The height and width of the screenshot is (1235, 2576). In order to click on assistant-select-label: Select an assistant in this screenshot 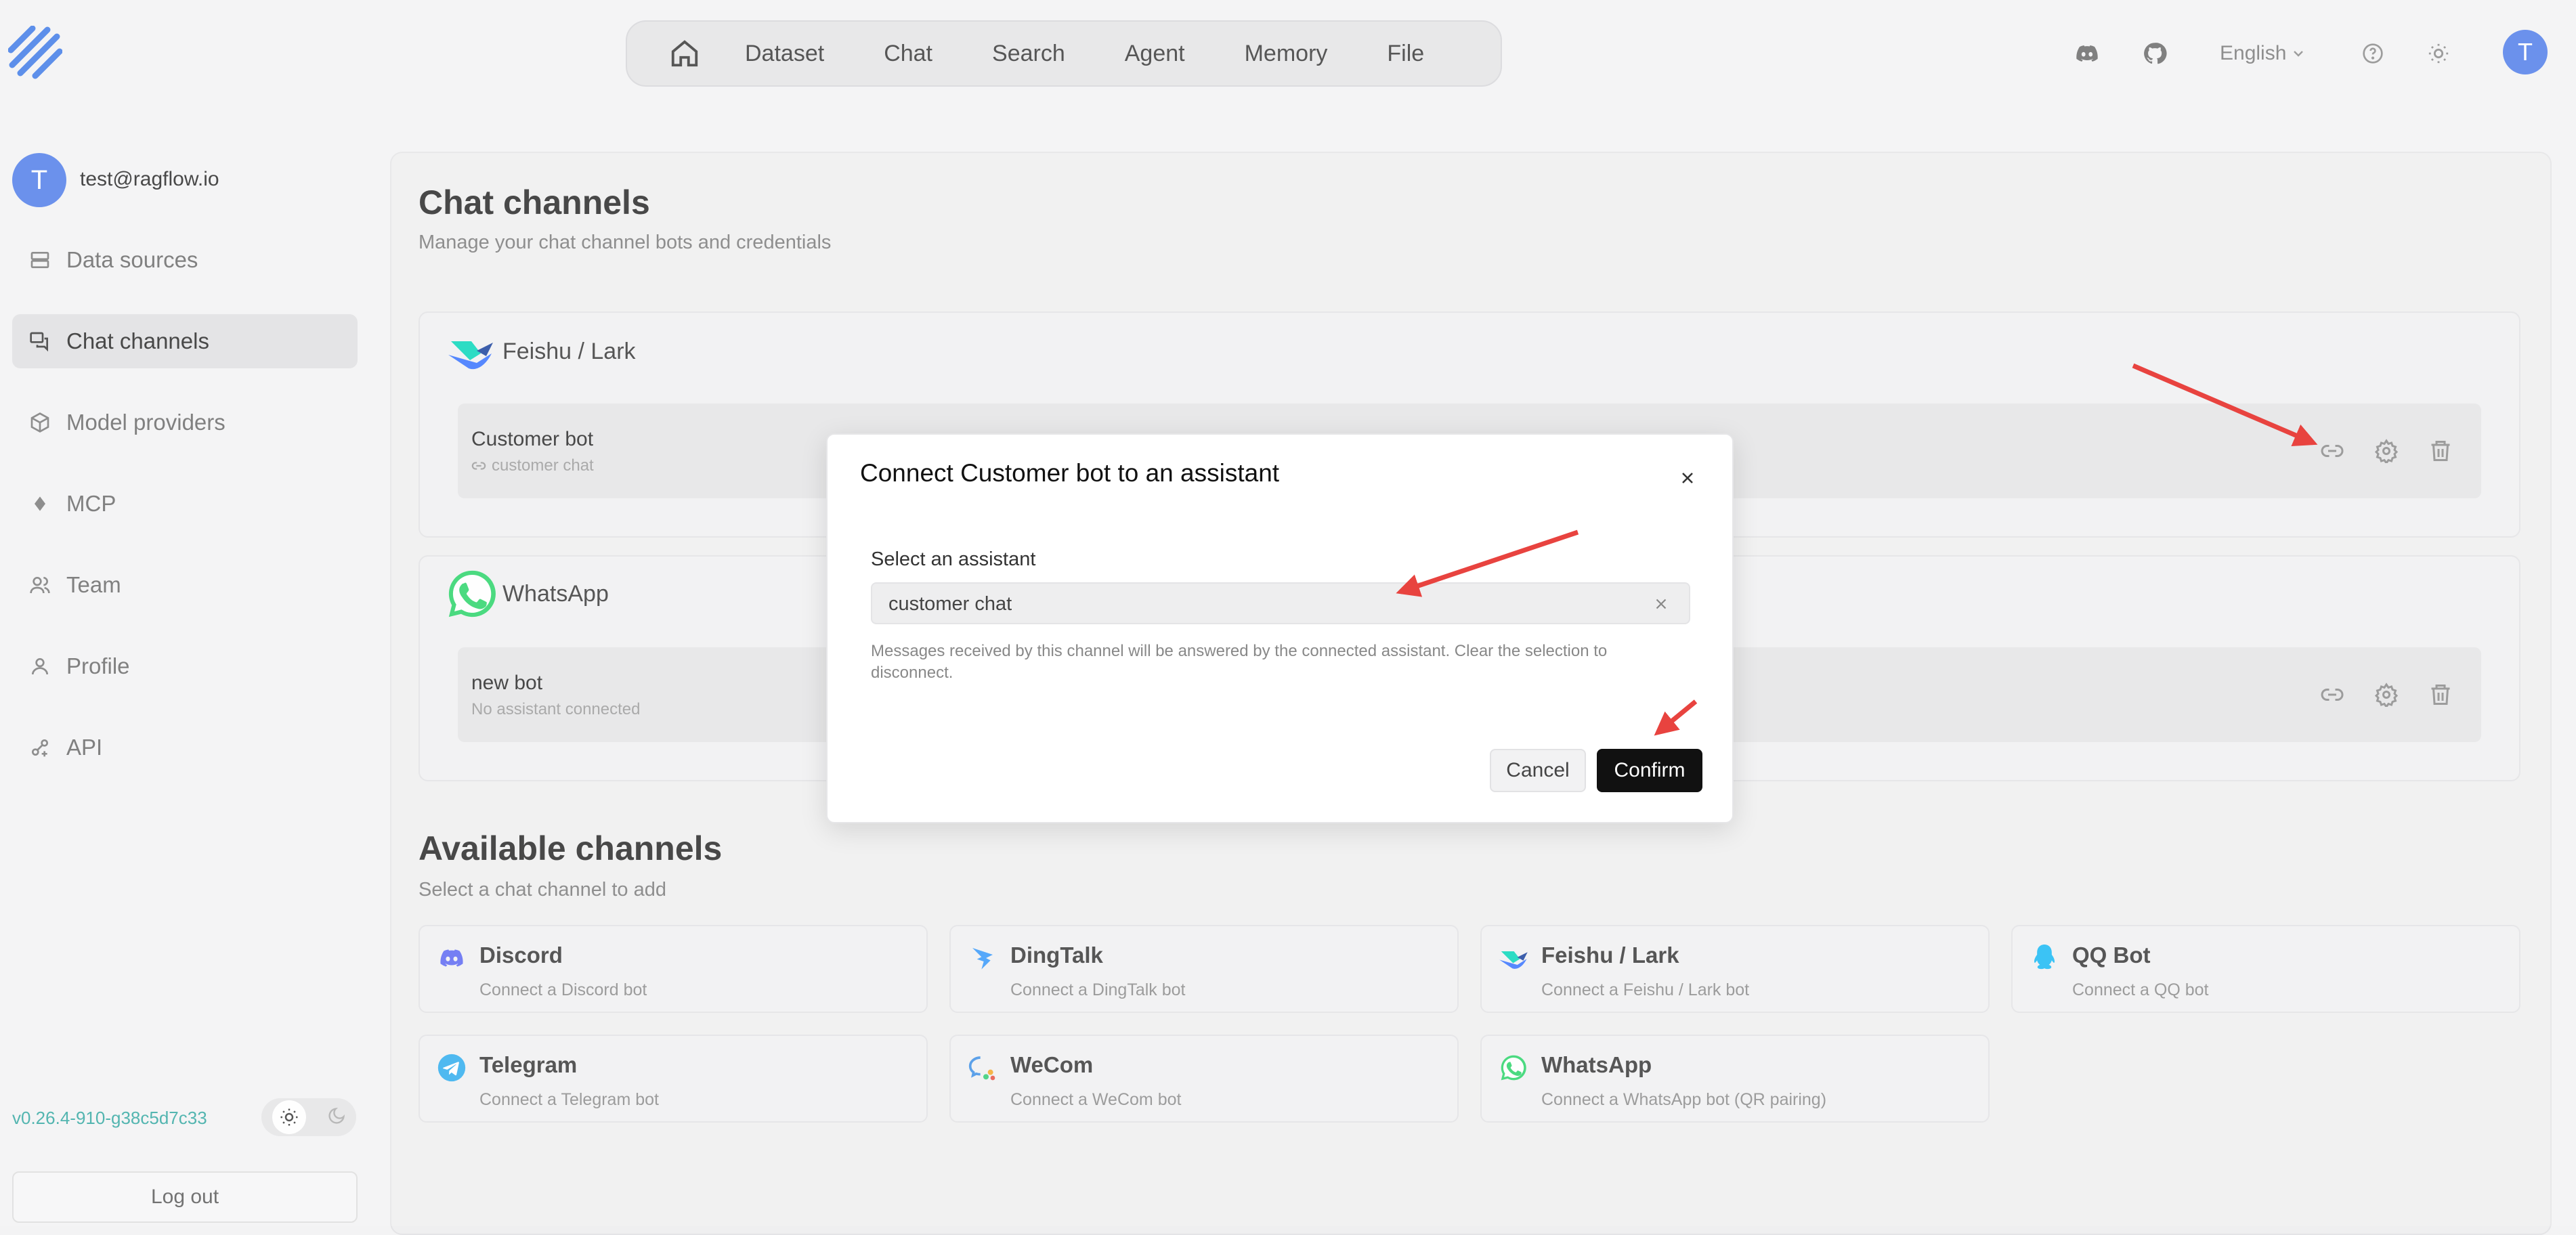, I will do `click(953, 559)`.